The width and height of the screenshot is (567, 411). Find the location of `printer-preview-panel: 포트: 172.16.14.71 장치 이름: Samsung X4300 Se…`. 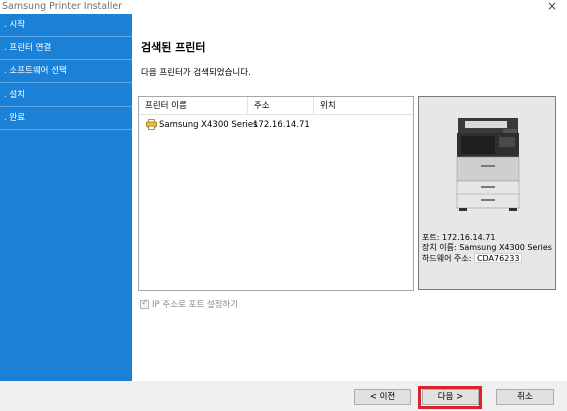

printer-preview-panel: 포트: 172.16.14.71 장치 이름: Samsung X4300 Se… is located at coordinates (487, 193).